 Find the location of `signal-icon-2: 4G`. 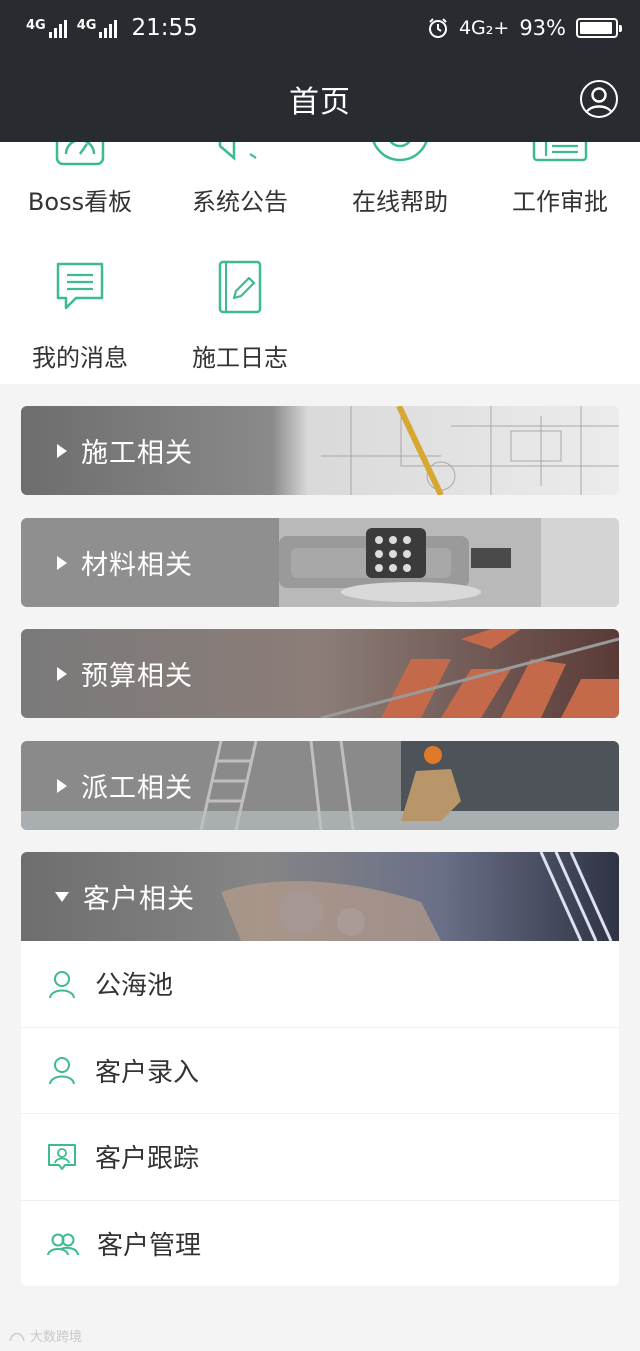

signal-icon-2: 4G is located at coordinates (97, 28).